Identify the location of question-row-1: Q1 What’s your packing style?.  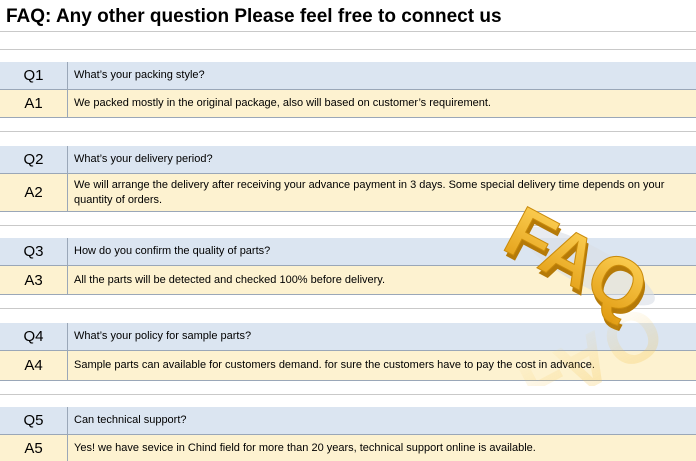
(348, 76).